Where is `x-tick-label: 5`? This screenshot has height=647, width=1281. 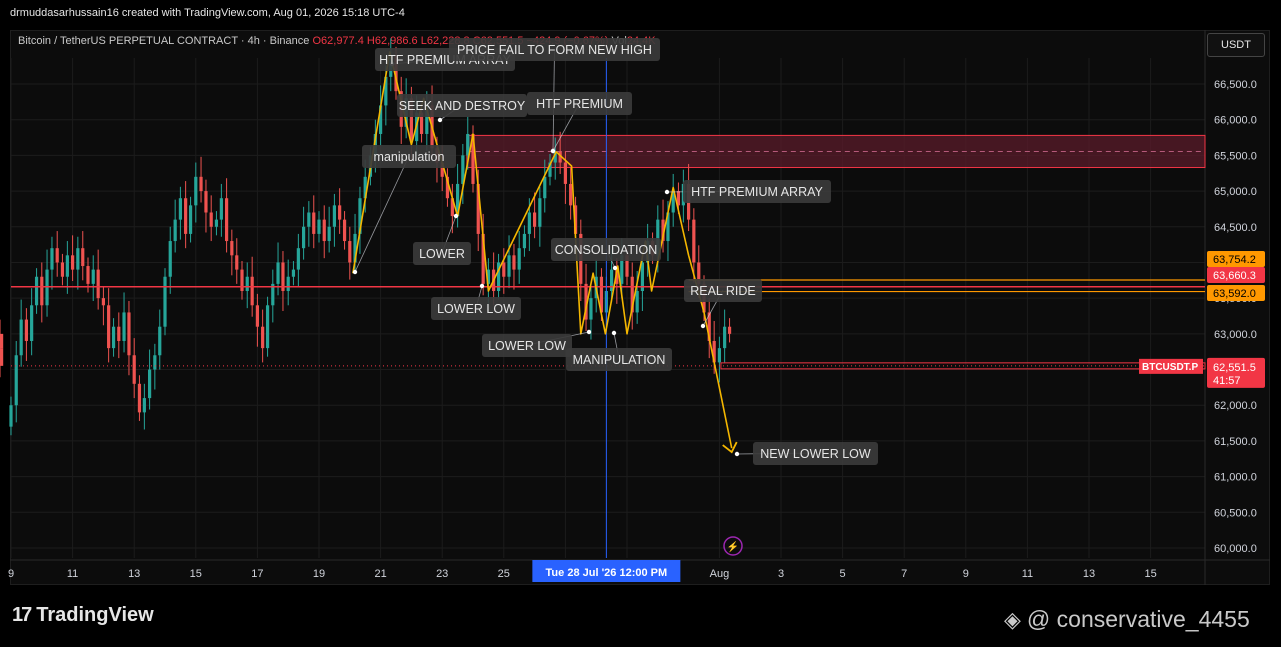
x-tick-label: 5 is located at coordinates (843, 574).